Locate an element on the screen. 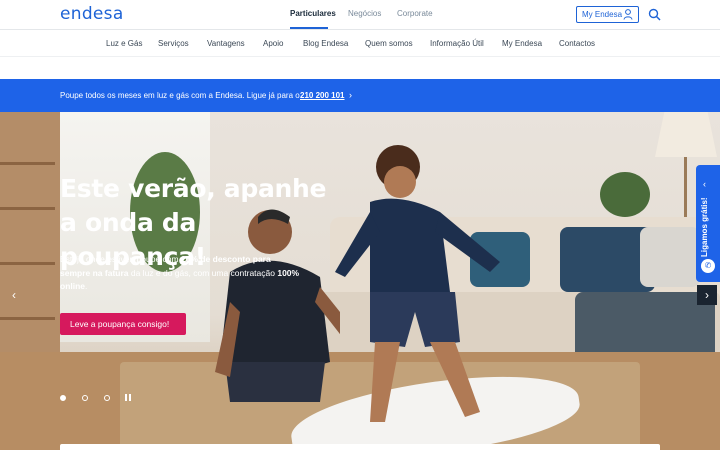 Image resolution: width=720 pixels, height=450 pixels. bottom-card is located at coordinates (360, 447).